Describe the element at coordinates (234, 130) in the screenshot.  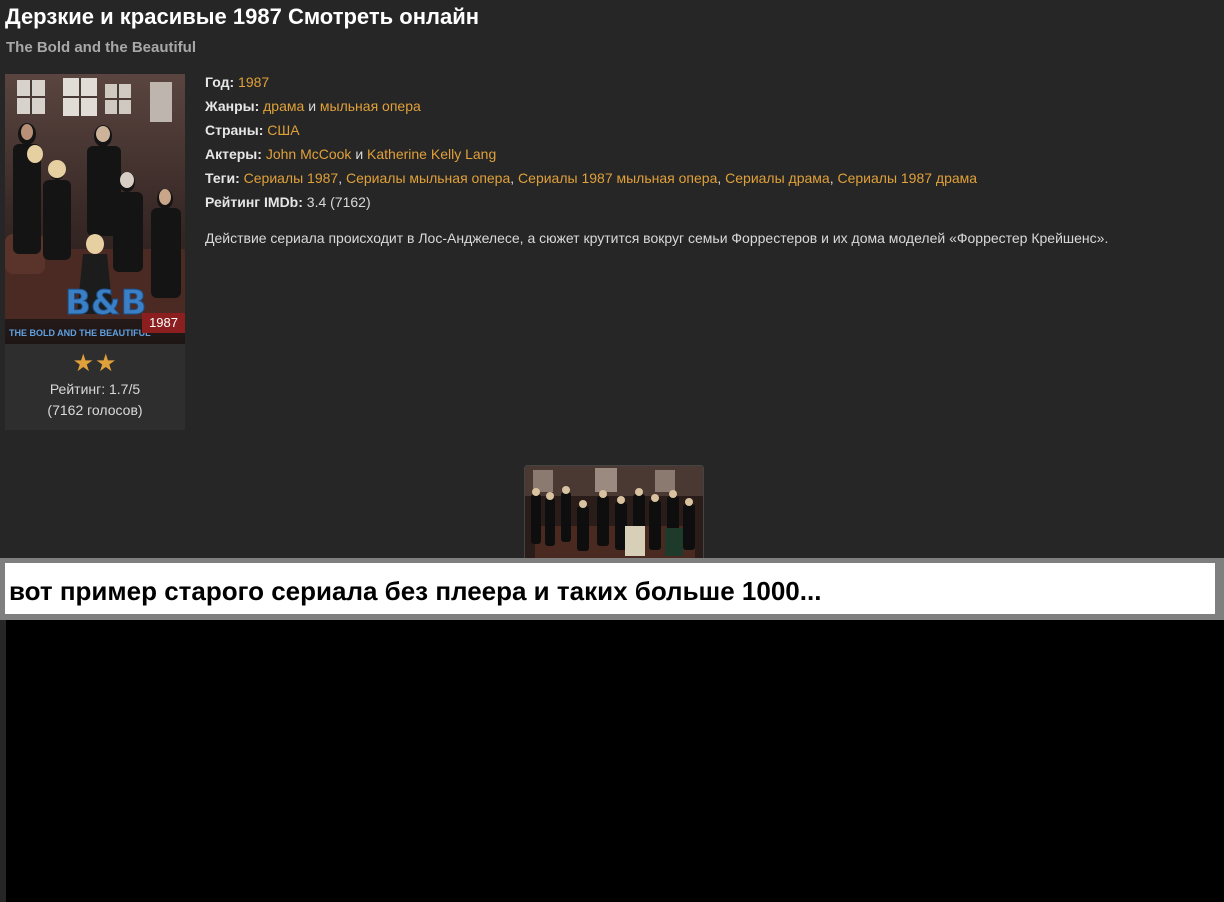
I see `countries-label: Страны:` at that location.